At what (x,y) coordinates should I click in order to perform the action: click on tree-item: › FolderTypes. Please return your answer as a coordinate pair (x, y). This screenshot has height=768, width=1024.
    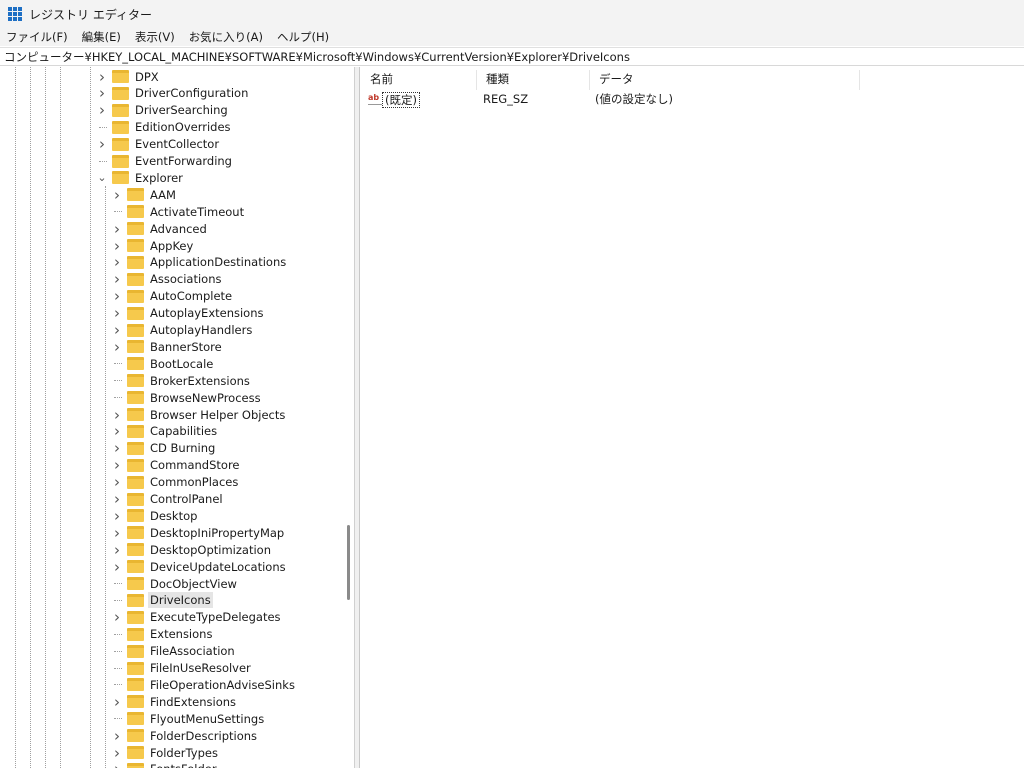
    Looking at the image, I should click on (166, 753).